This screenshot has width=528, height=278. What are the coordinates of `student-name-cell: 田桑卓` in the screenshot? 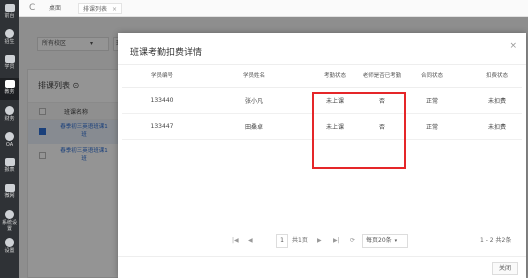 It's located at (253, 127).